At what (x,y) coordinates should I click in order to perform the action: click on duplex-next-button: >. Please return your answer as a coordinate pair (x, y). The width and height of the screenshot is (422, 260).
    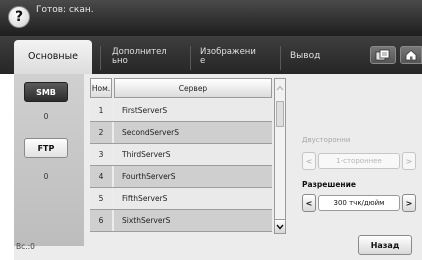
    Looking at the image, I should click on (409, 161).